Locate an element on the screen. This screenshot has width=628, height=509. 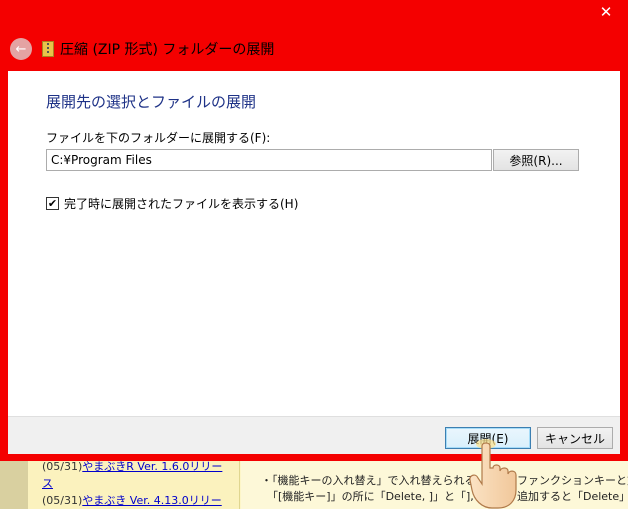
back-button: ← is located at coordinates (21, 49).